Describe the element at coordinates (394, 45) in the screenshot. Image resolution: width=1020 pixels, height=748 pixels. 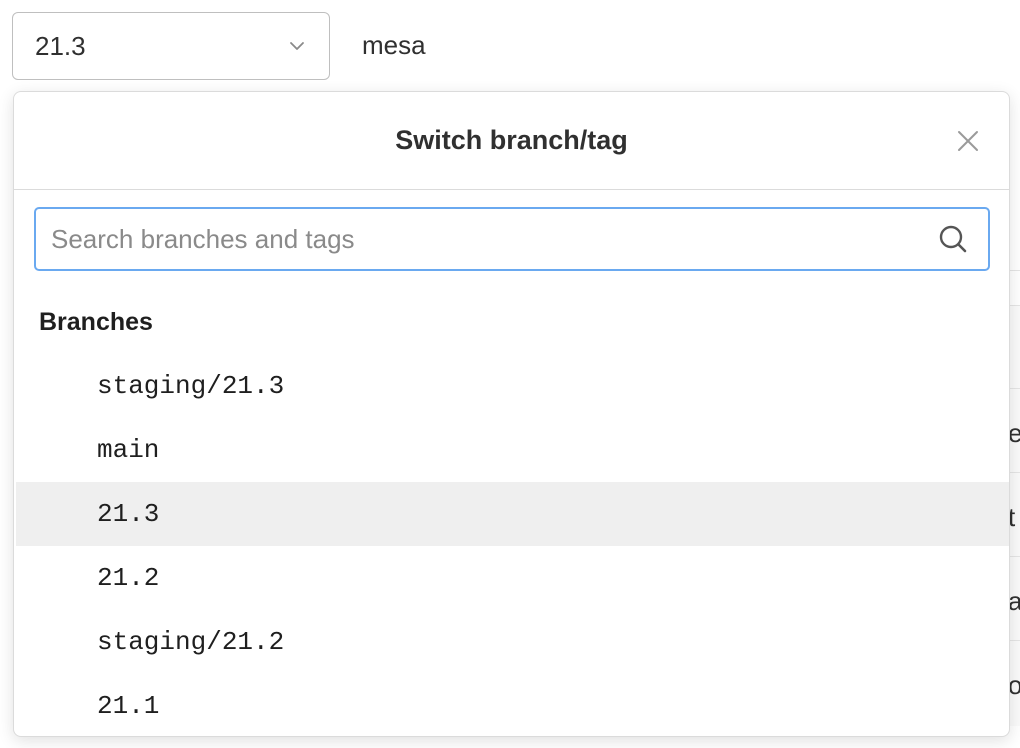
I see `project-breadcrumb: mesa` at that location.